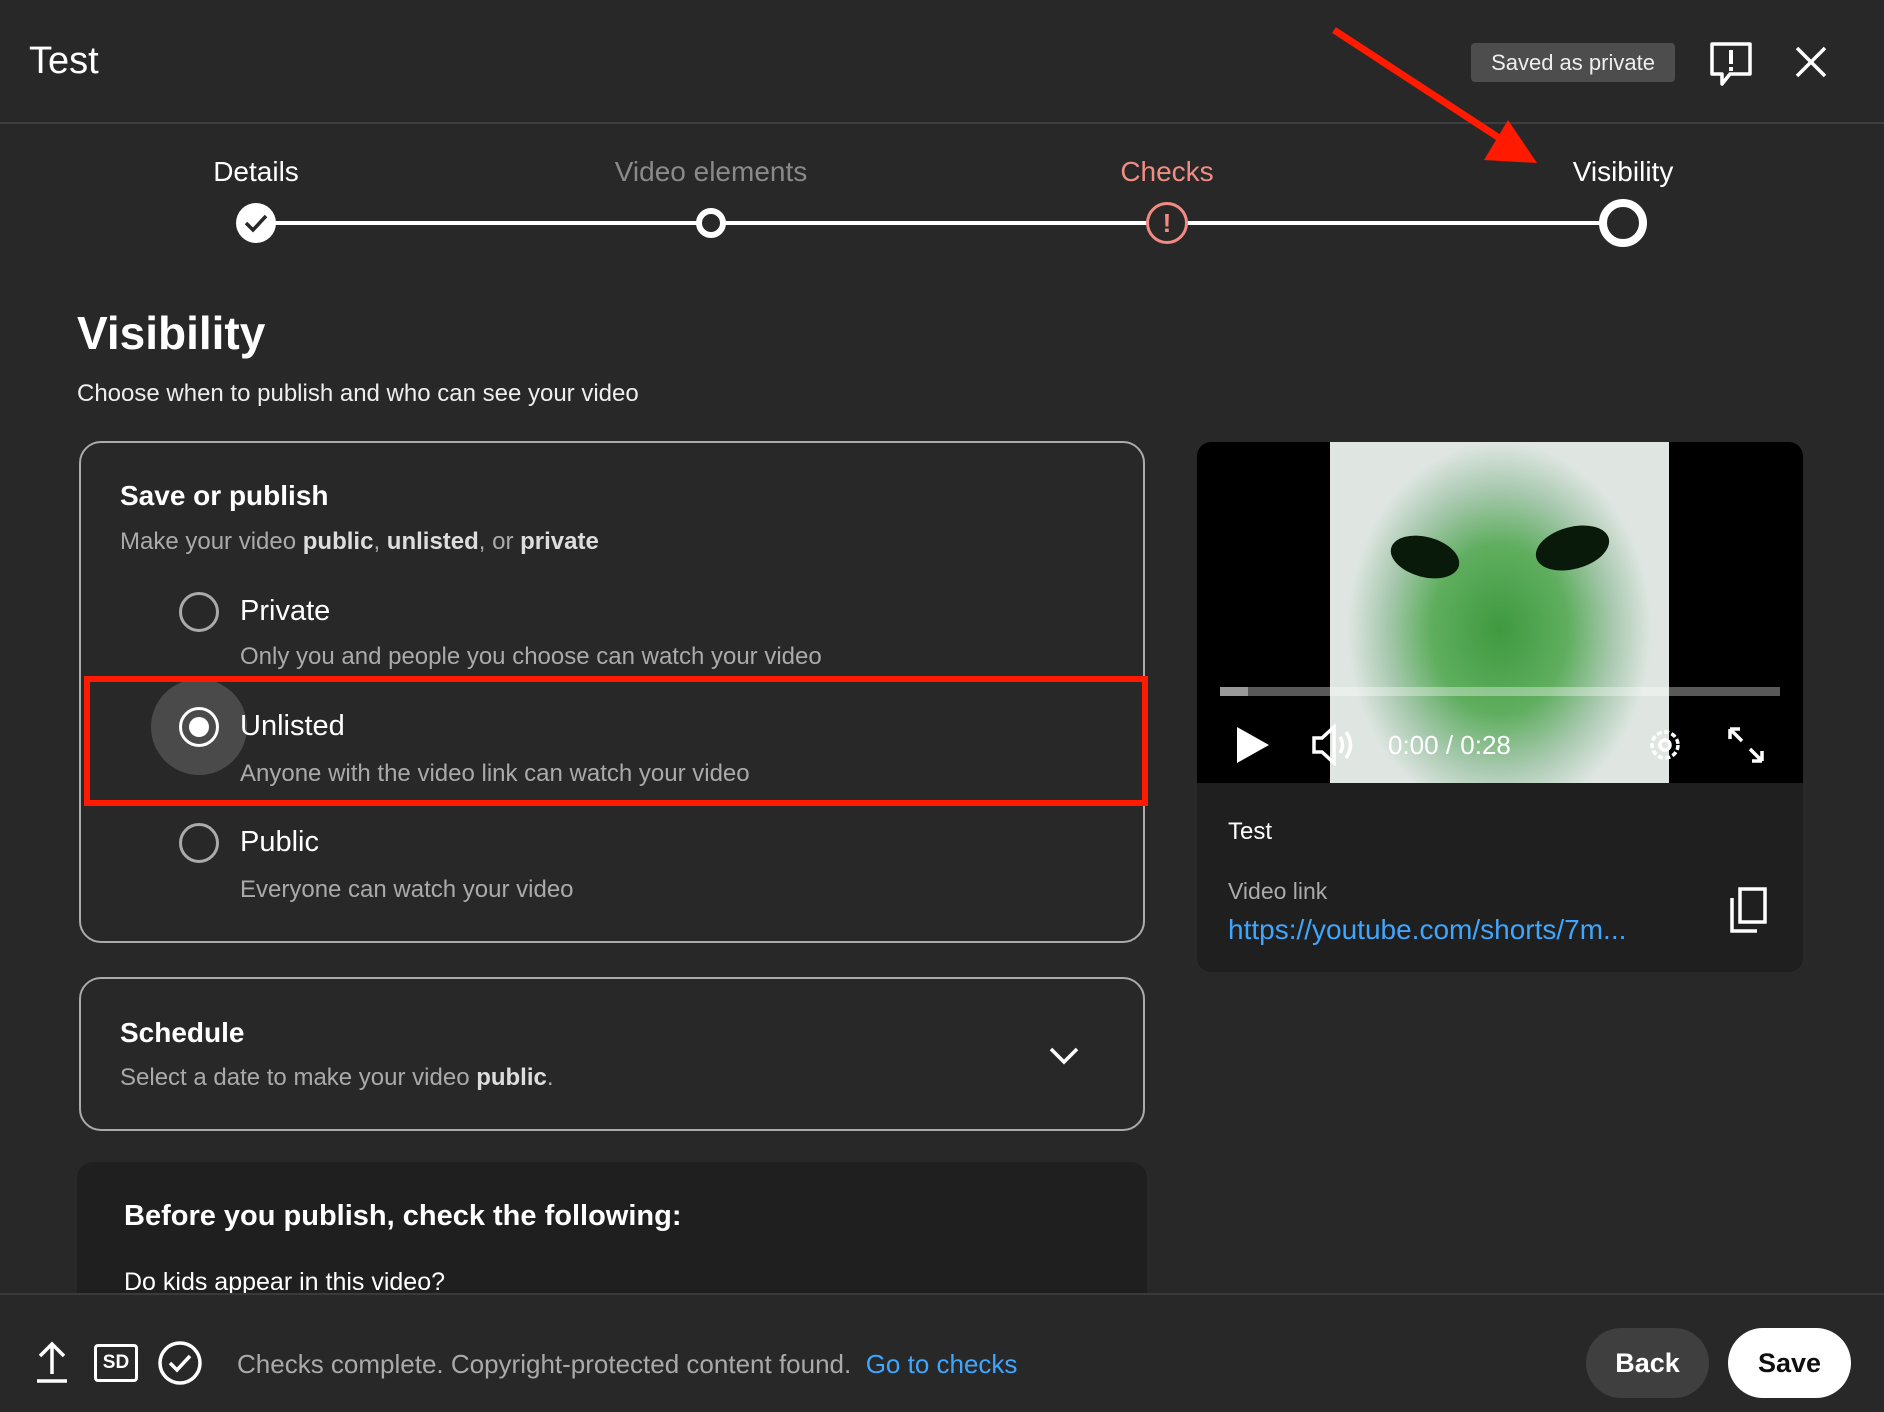  What do you see at coordinates (407, 889) in the screenshot?
I see `option-public-desc: Everyone can watch your video` at bounding box center [407, 889].